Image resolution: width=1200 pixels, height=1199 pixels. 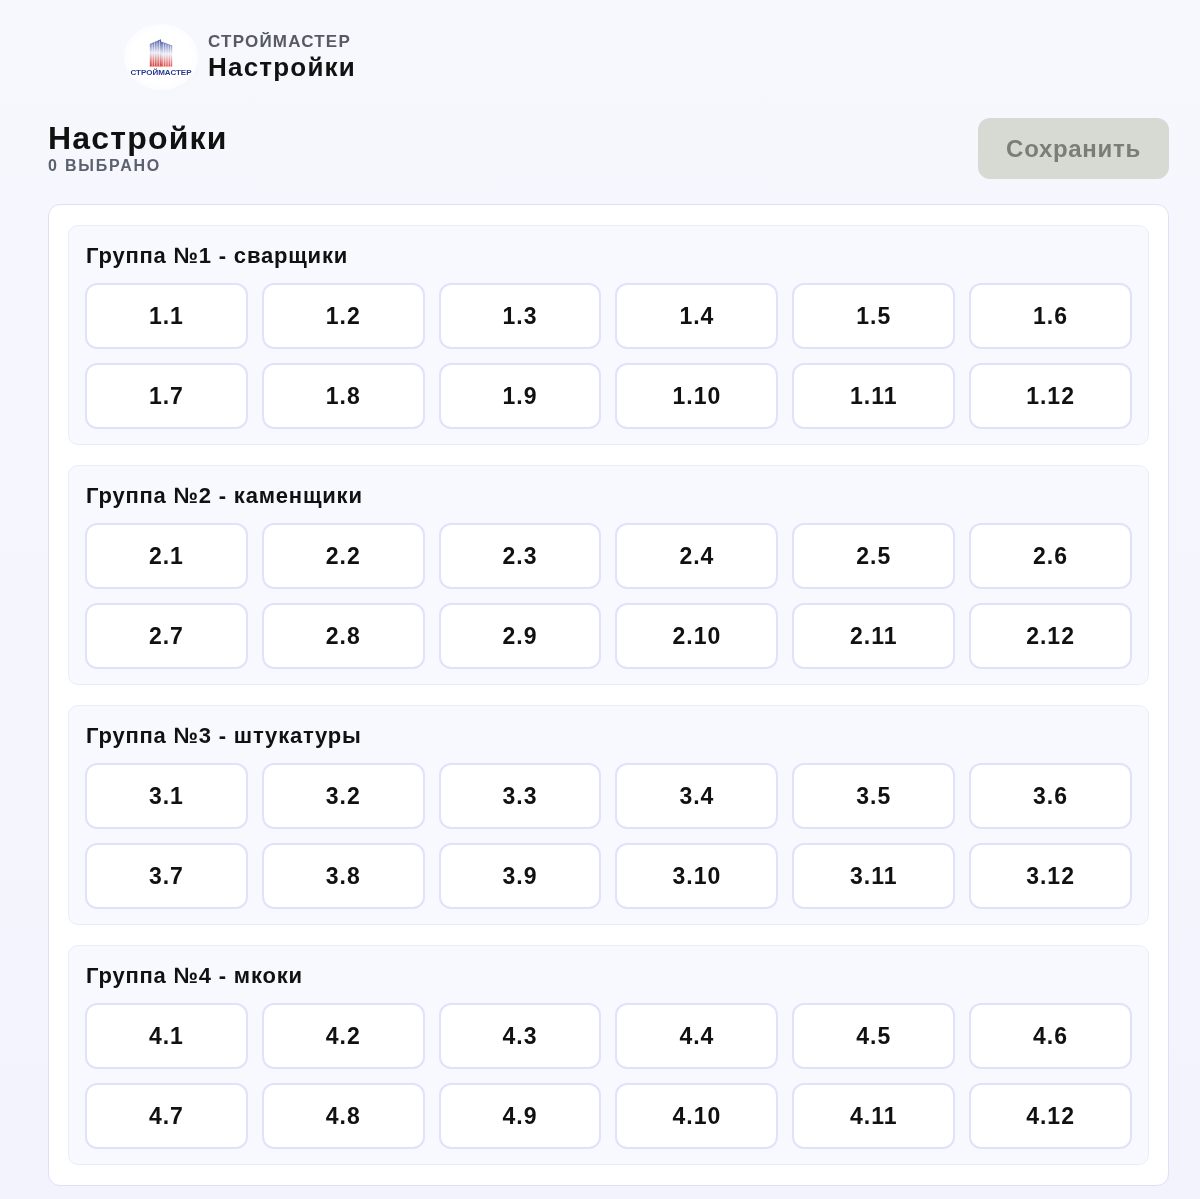 I want to click on option-button: 3.6, so click(x=1050, y=796).